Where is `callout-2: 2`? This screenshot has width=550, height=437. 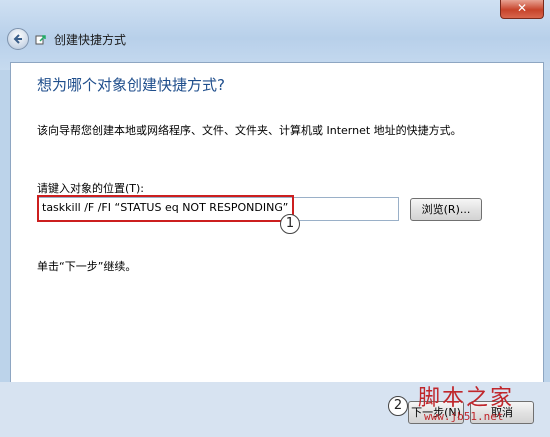 callout-2: 2 is located at coordinates (398, 406).